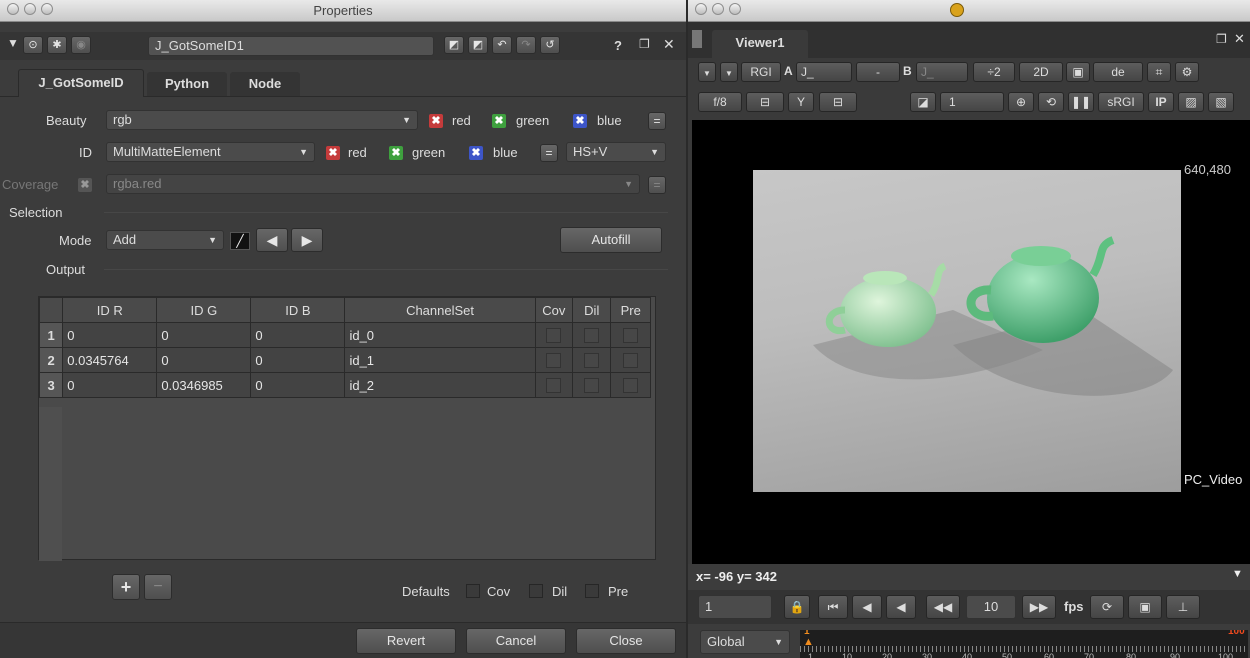 This screenshot has height=658, width=1250. Describe the element at coordinates (85, 185) in the screenshot. I see `coverage-checkbox-icon: ✖` at that location.